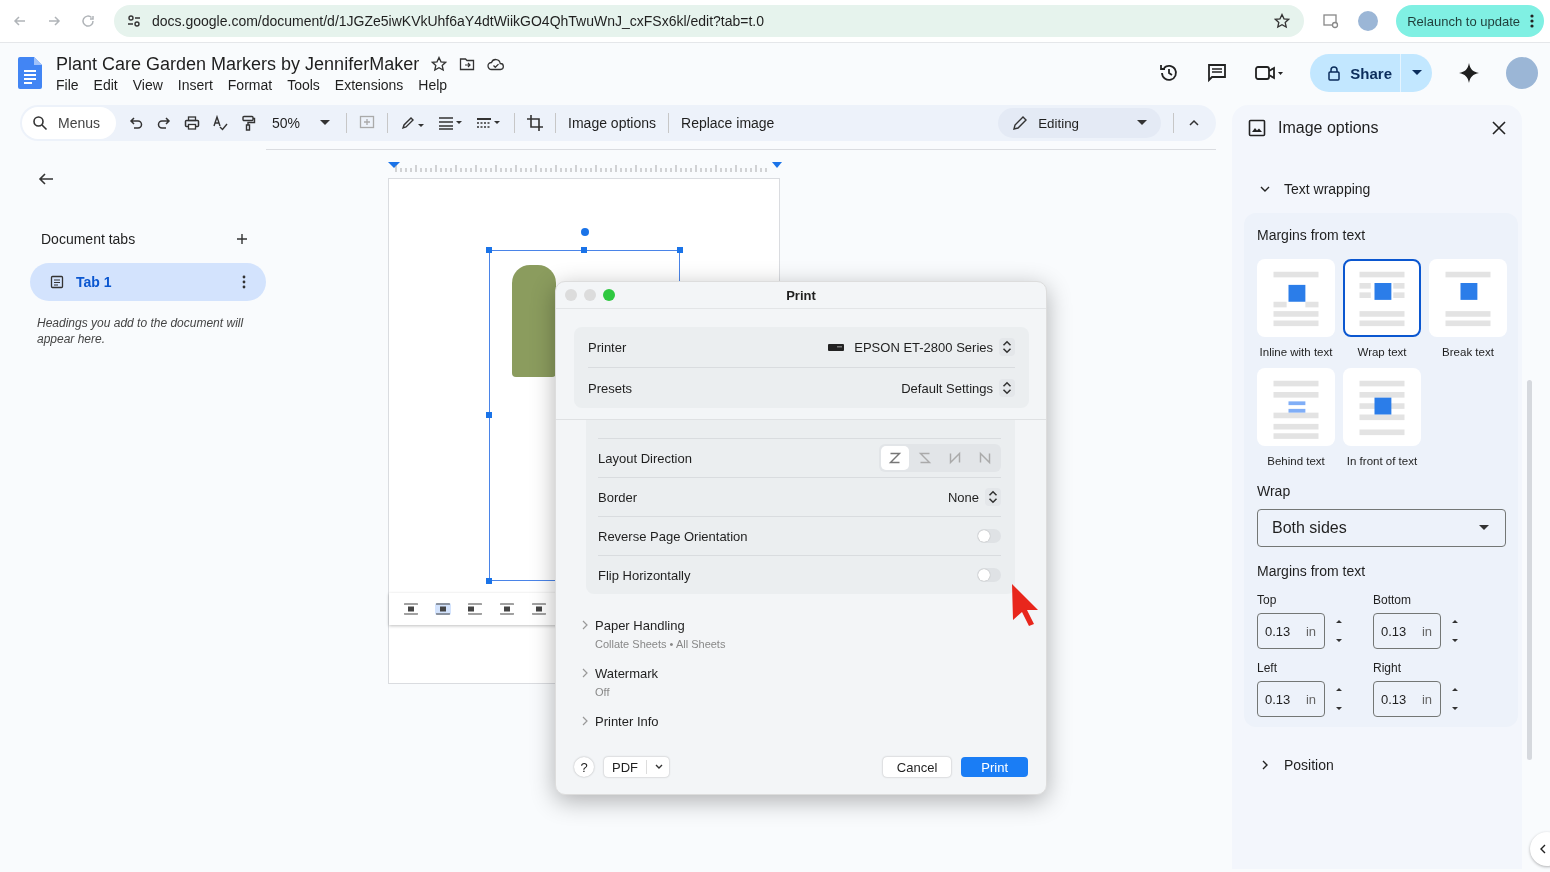 This screenshot has height=872, width=1550. Describe the element at coordinates (46, 179) in the screenshot. I see `back-arrow-icon` at that location.